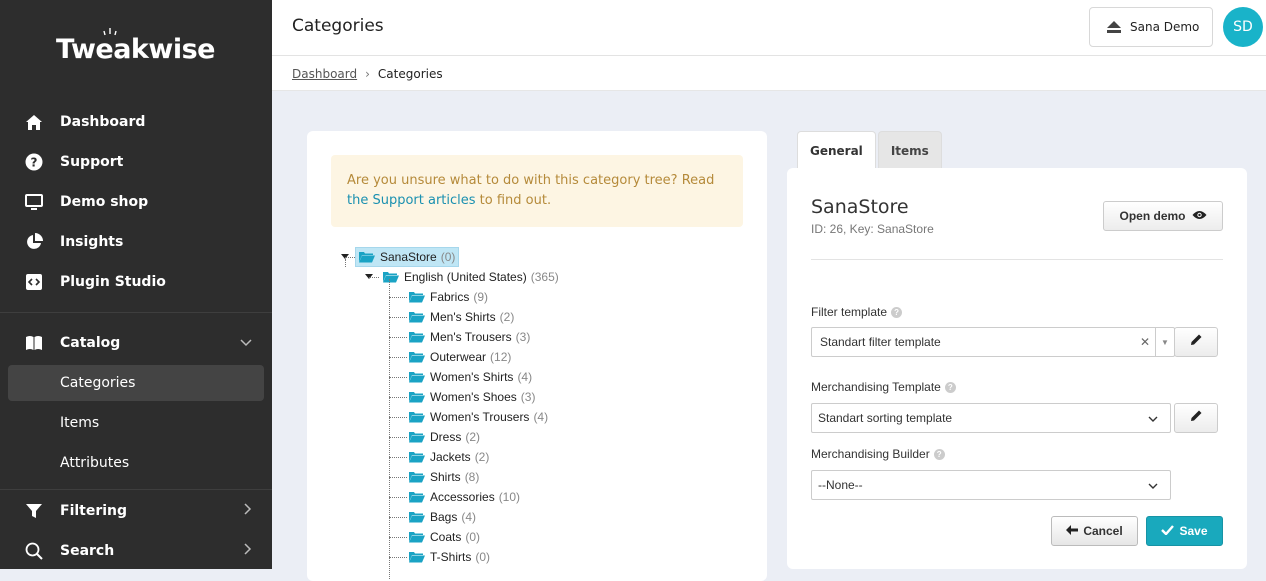 This screenshot has width=1266, height=581. What do you see at coordinates (113, 282) in the screenshot?
I see `sidebar-item-label: Plugin Studio` at bounding box center [113, 282].